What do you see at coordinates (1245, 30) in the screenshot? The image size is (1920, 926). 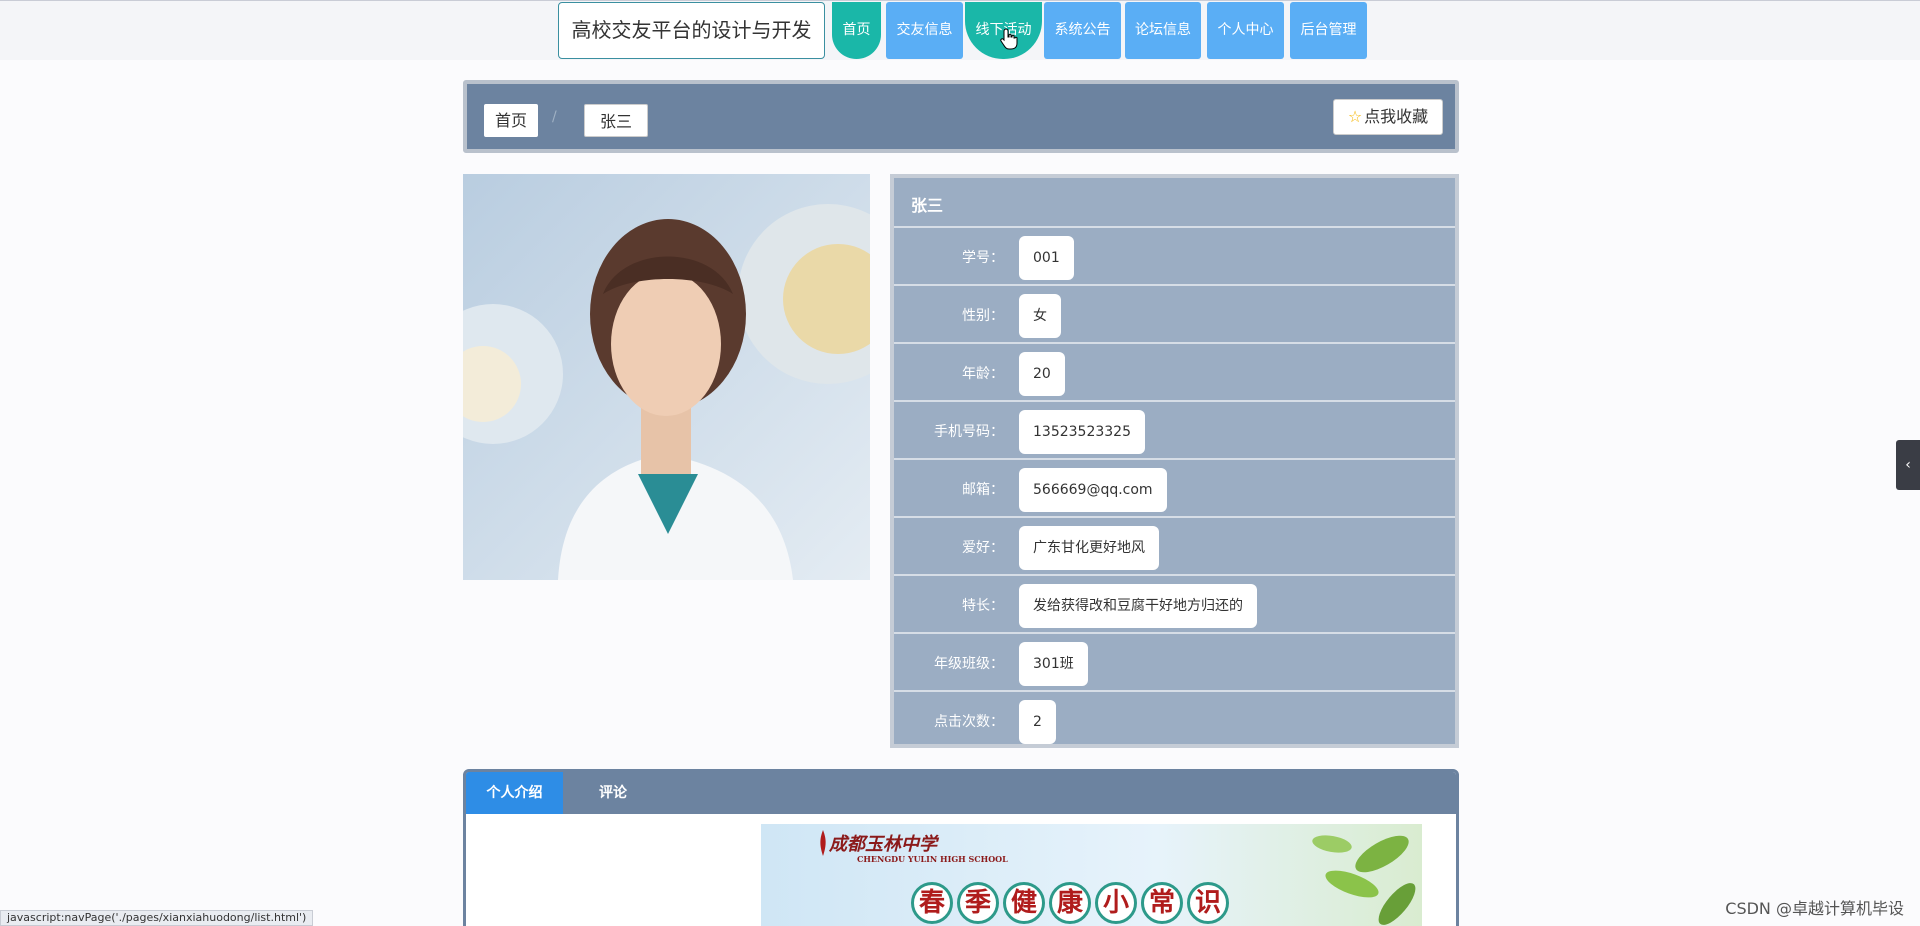 I see `nav-personal-center: 个人中心` at bounding box center [1245, 30].